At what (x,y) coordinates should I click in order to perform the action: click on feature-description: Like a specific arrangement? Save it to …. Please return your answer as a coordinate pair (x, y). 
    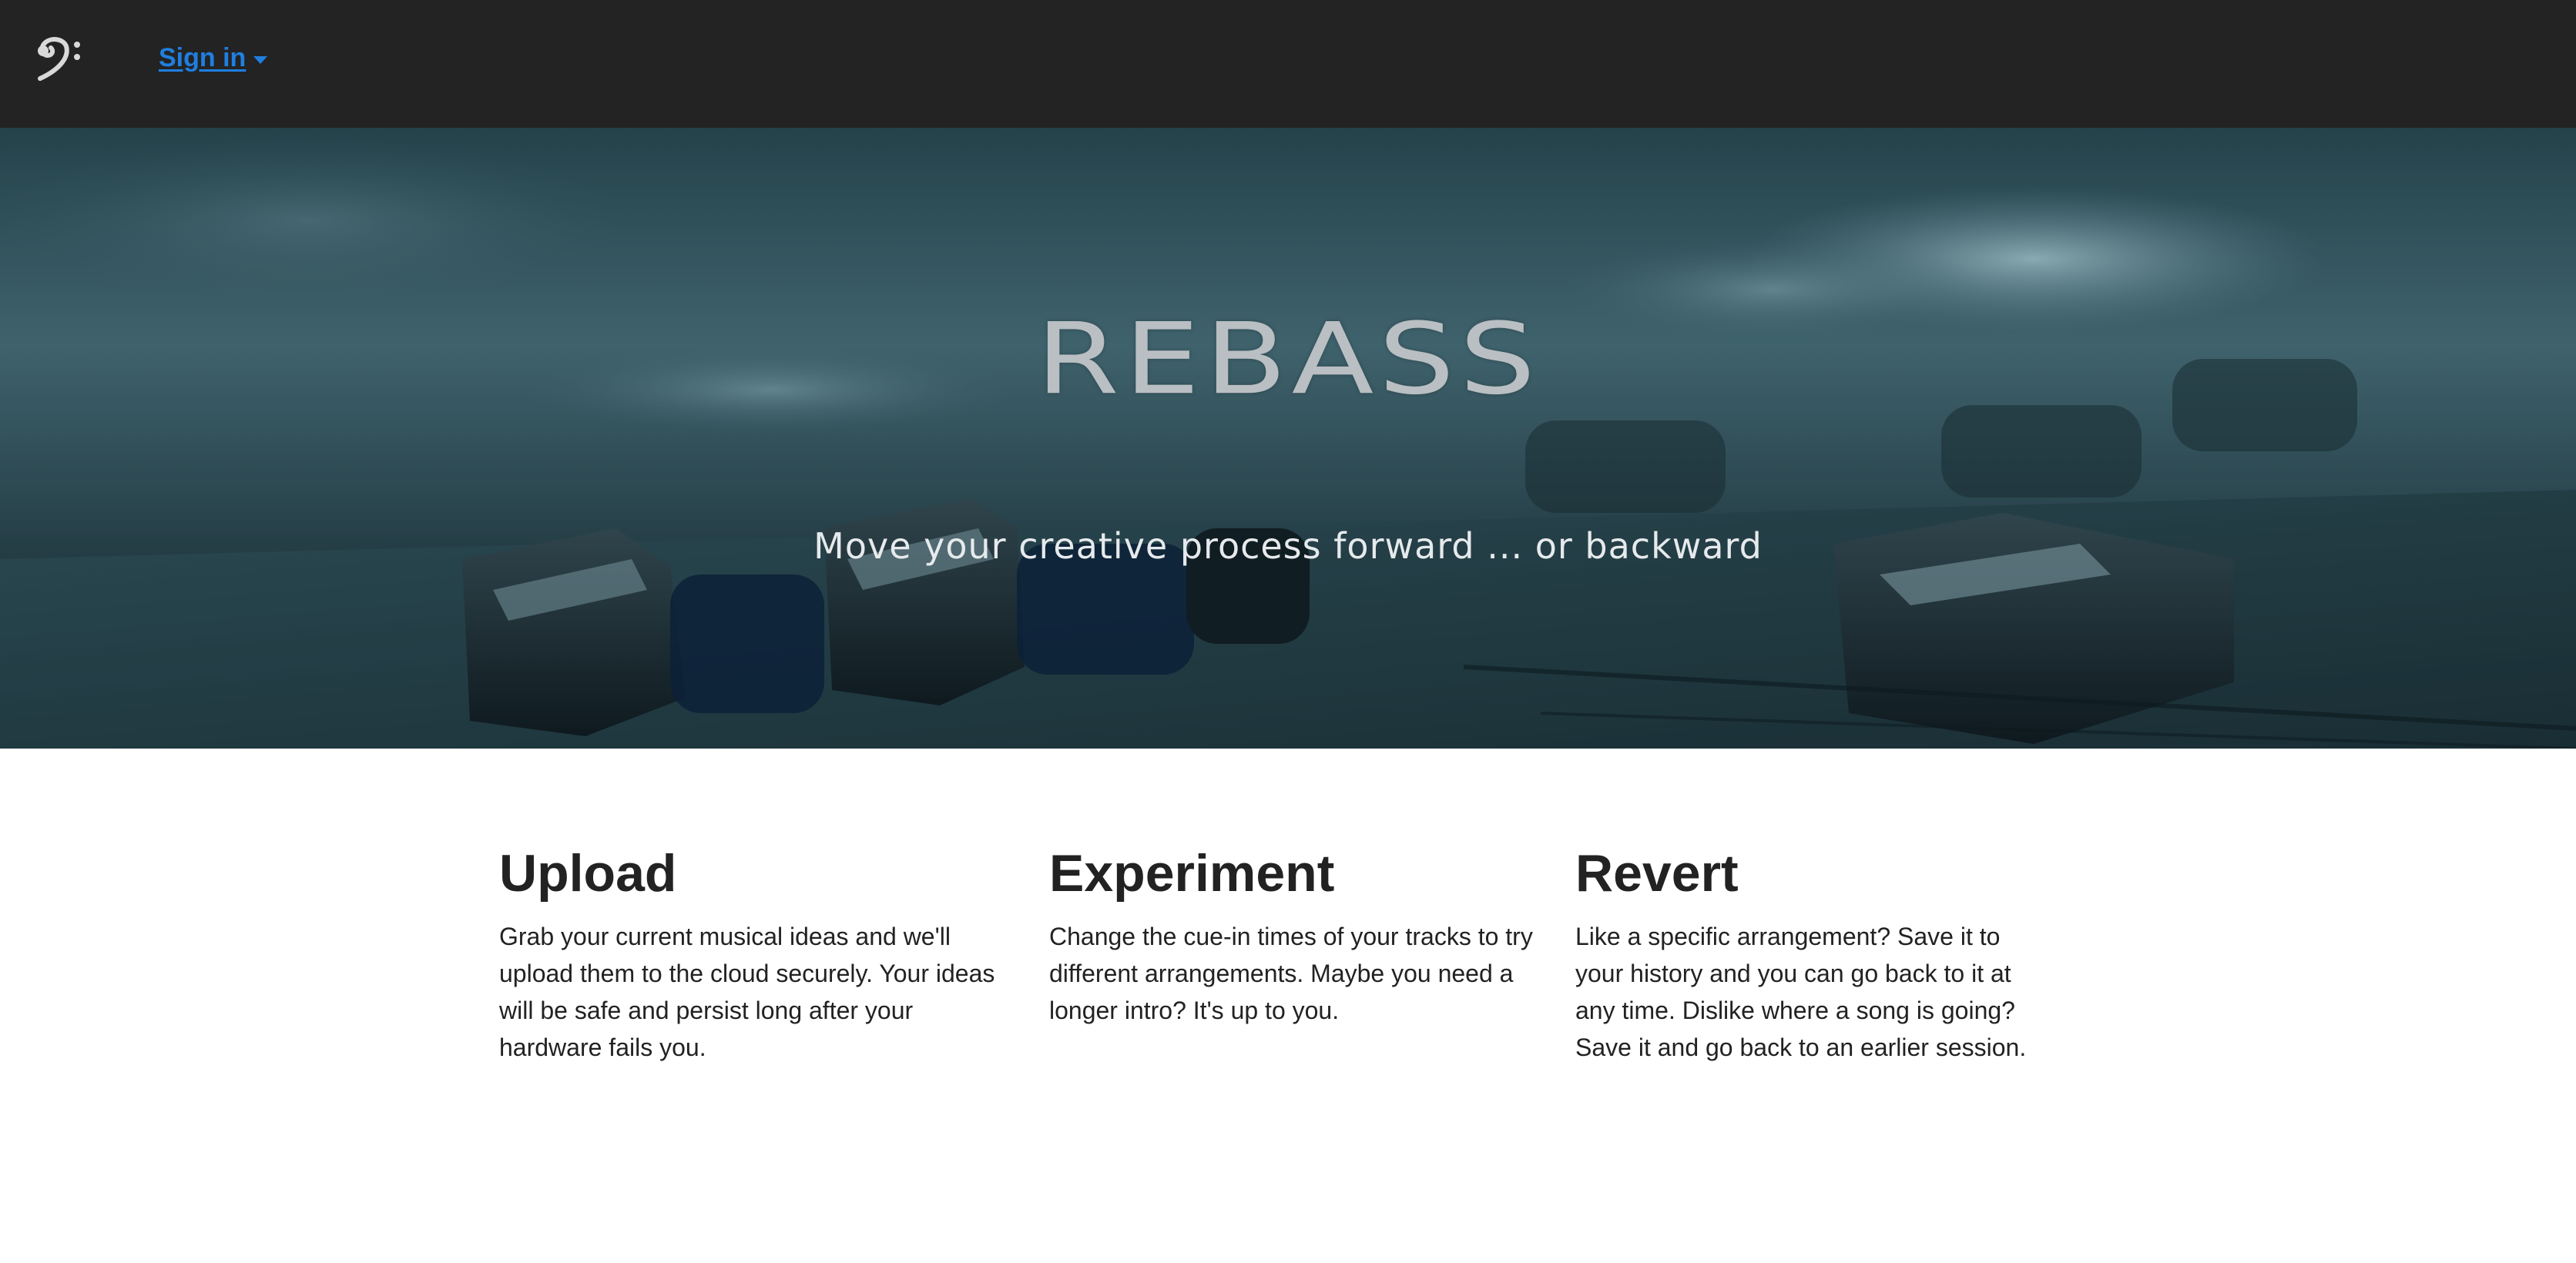
    Looking at the image, I should click on (1801, 992).